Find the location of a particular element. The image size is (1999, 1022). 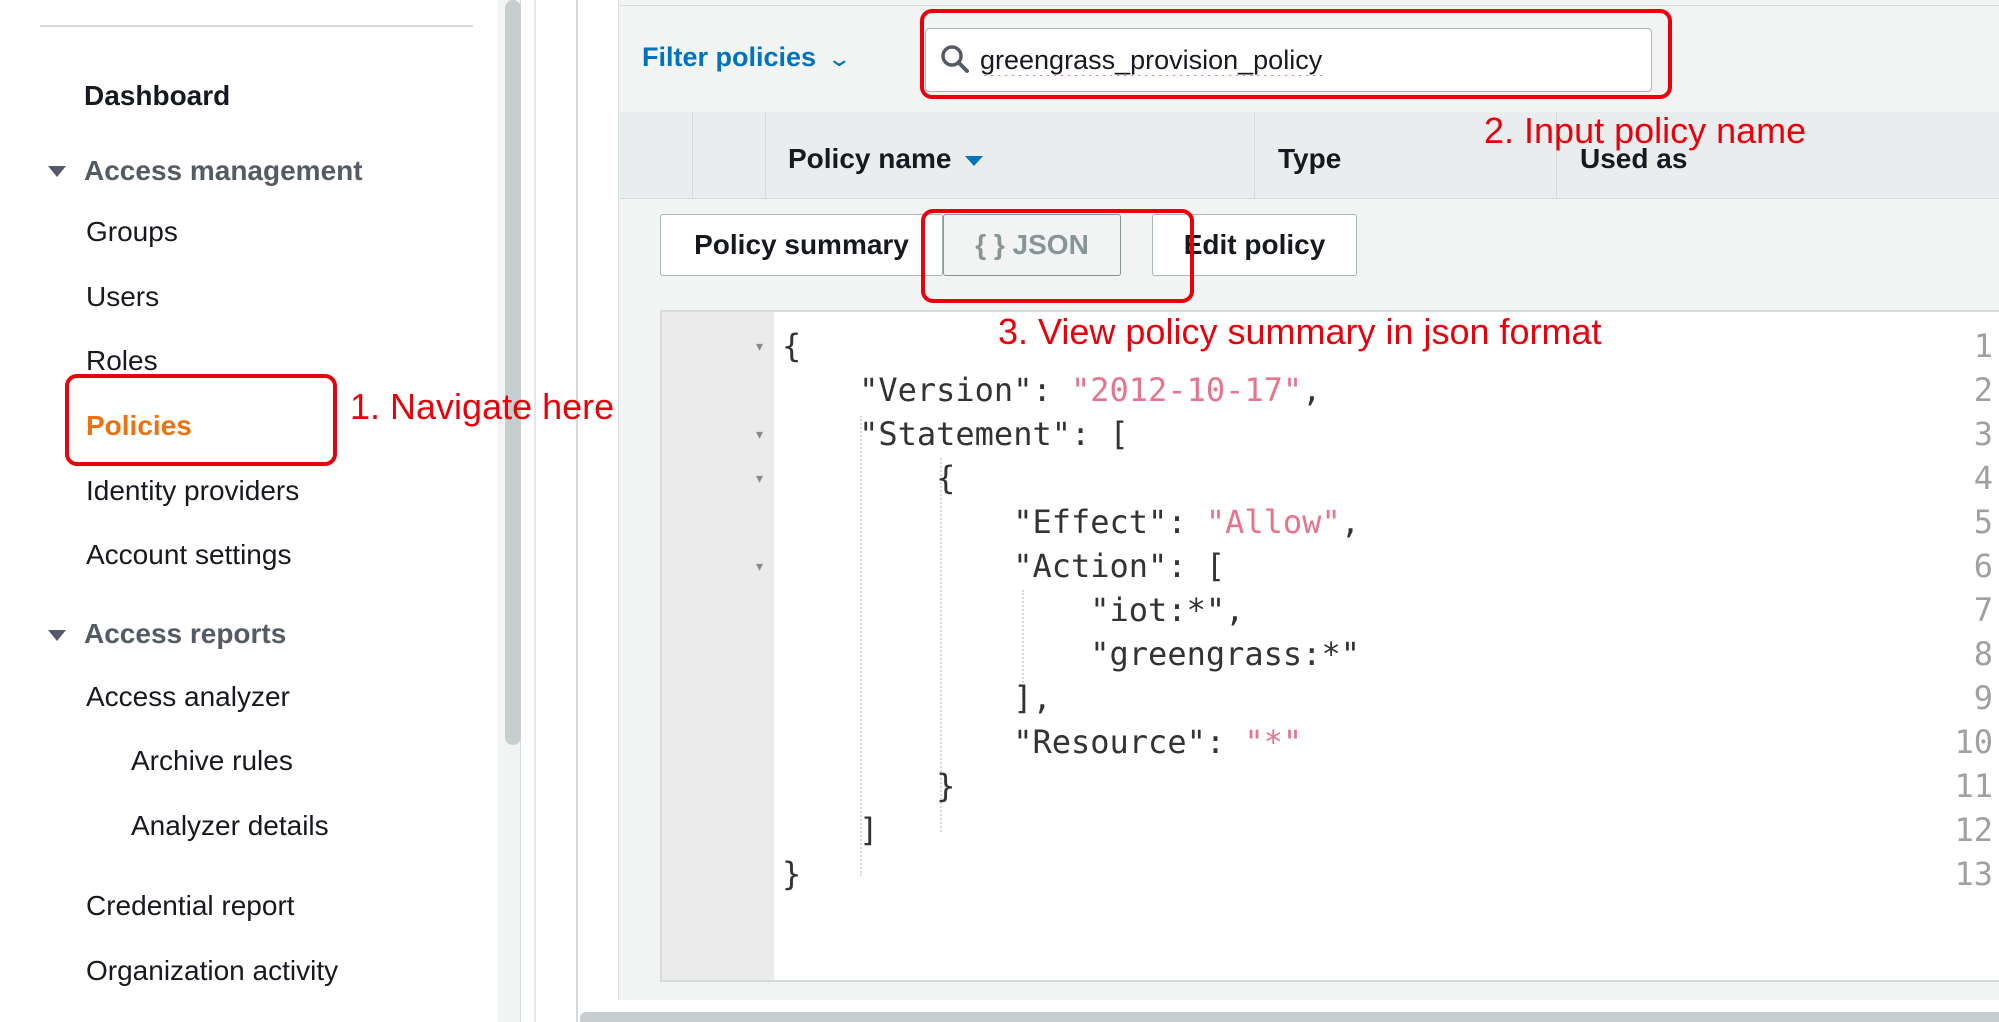

sidebar-section-access-reports: Access reports is located at coordinates (185, 634).